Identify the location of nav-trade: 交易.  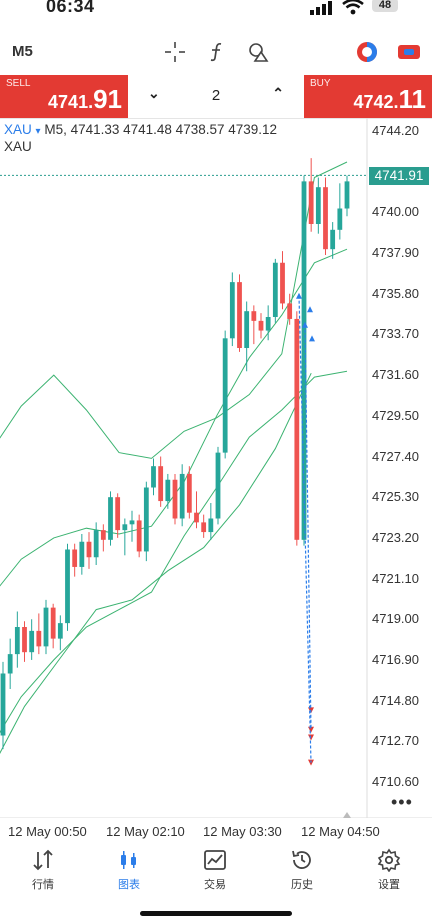
(215, 869).